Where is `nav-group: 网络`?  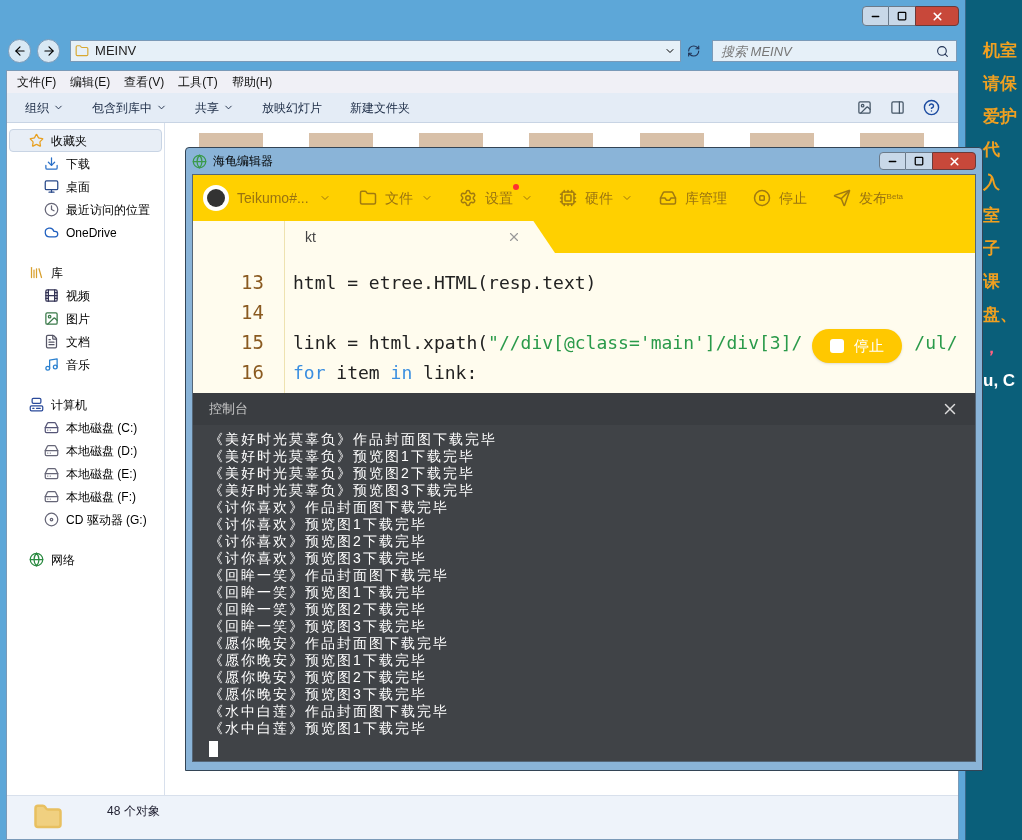 nav-group: 网络 is located at coordinates (85, 559).